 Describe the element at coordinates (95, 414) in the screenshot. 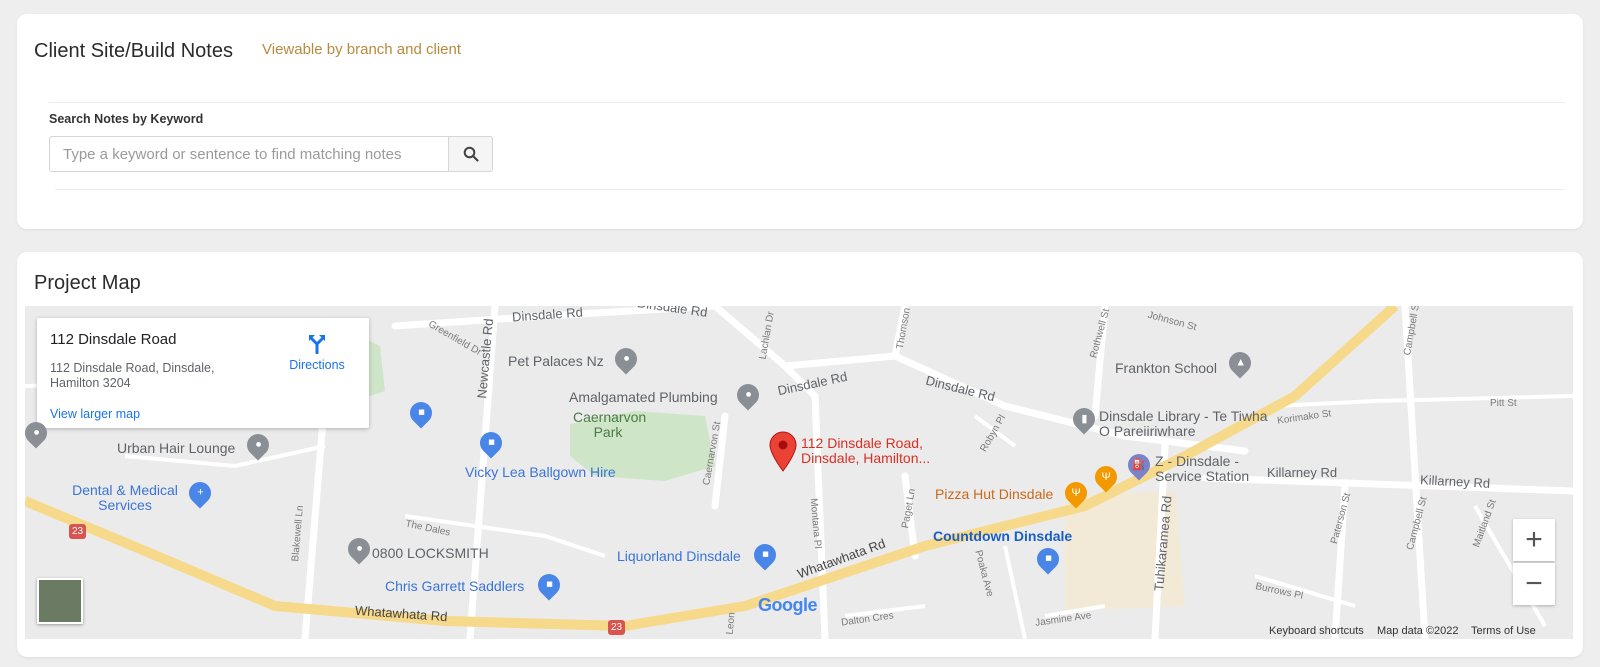

I see `view-larger-map-link: View larger map` at that location.